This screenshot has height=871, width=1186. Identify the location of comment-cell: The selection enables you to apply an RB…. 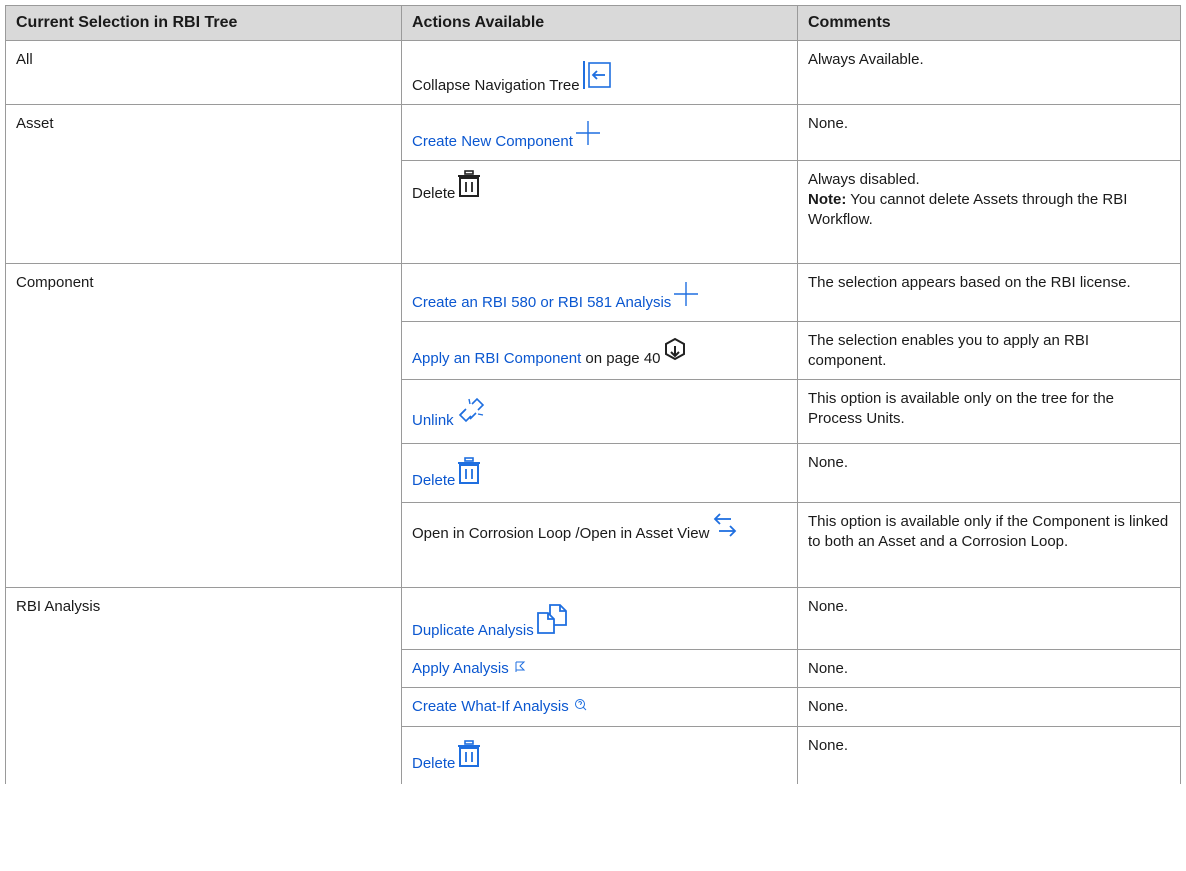
(989, 350).